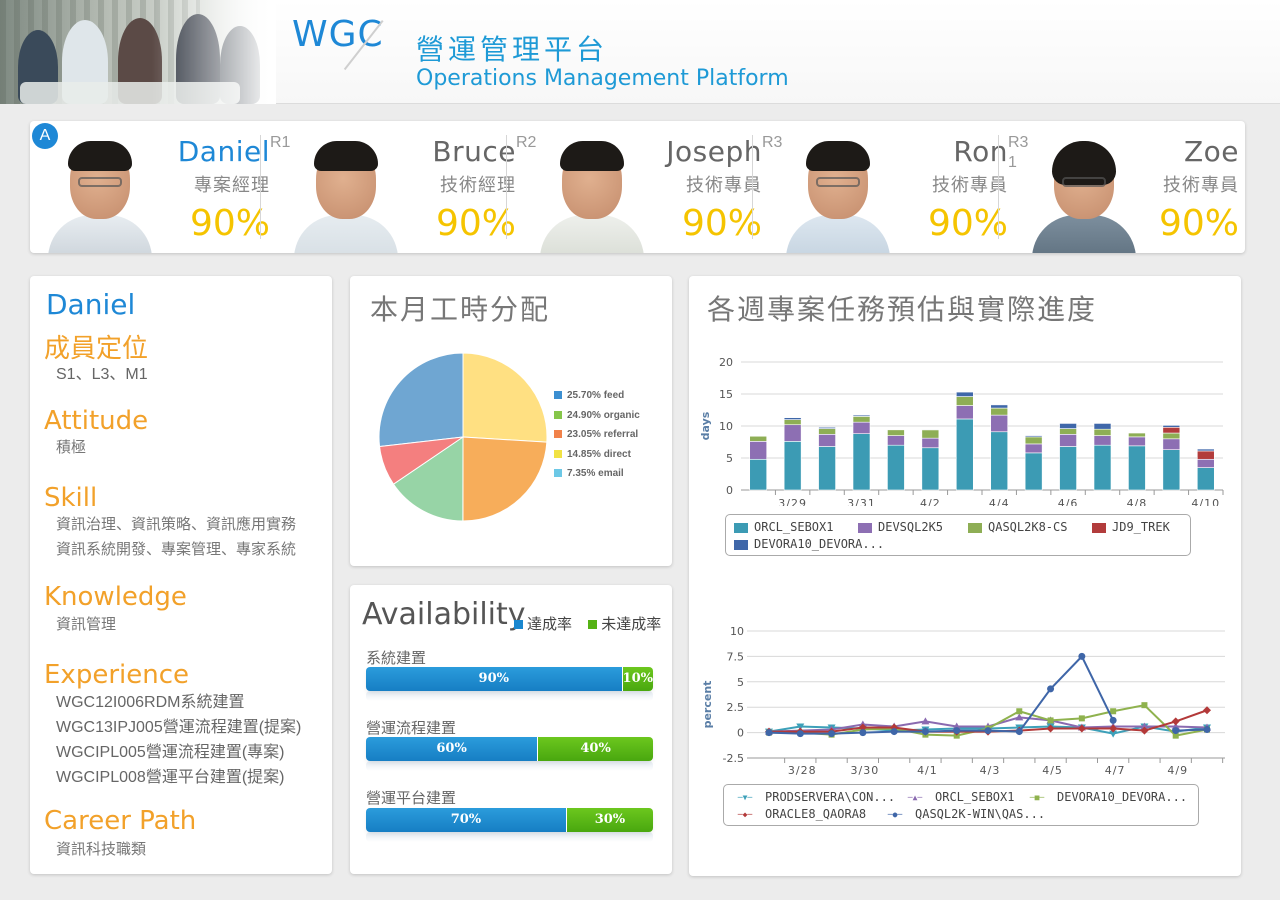 Image resolution: width=1280 pixels, height=900 pixels. Describe the element at coordinates (116, 675) in the screenshot. I see `experience-heading: Experience` at that location.